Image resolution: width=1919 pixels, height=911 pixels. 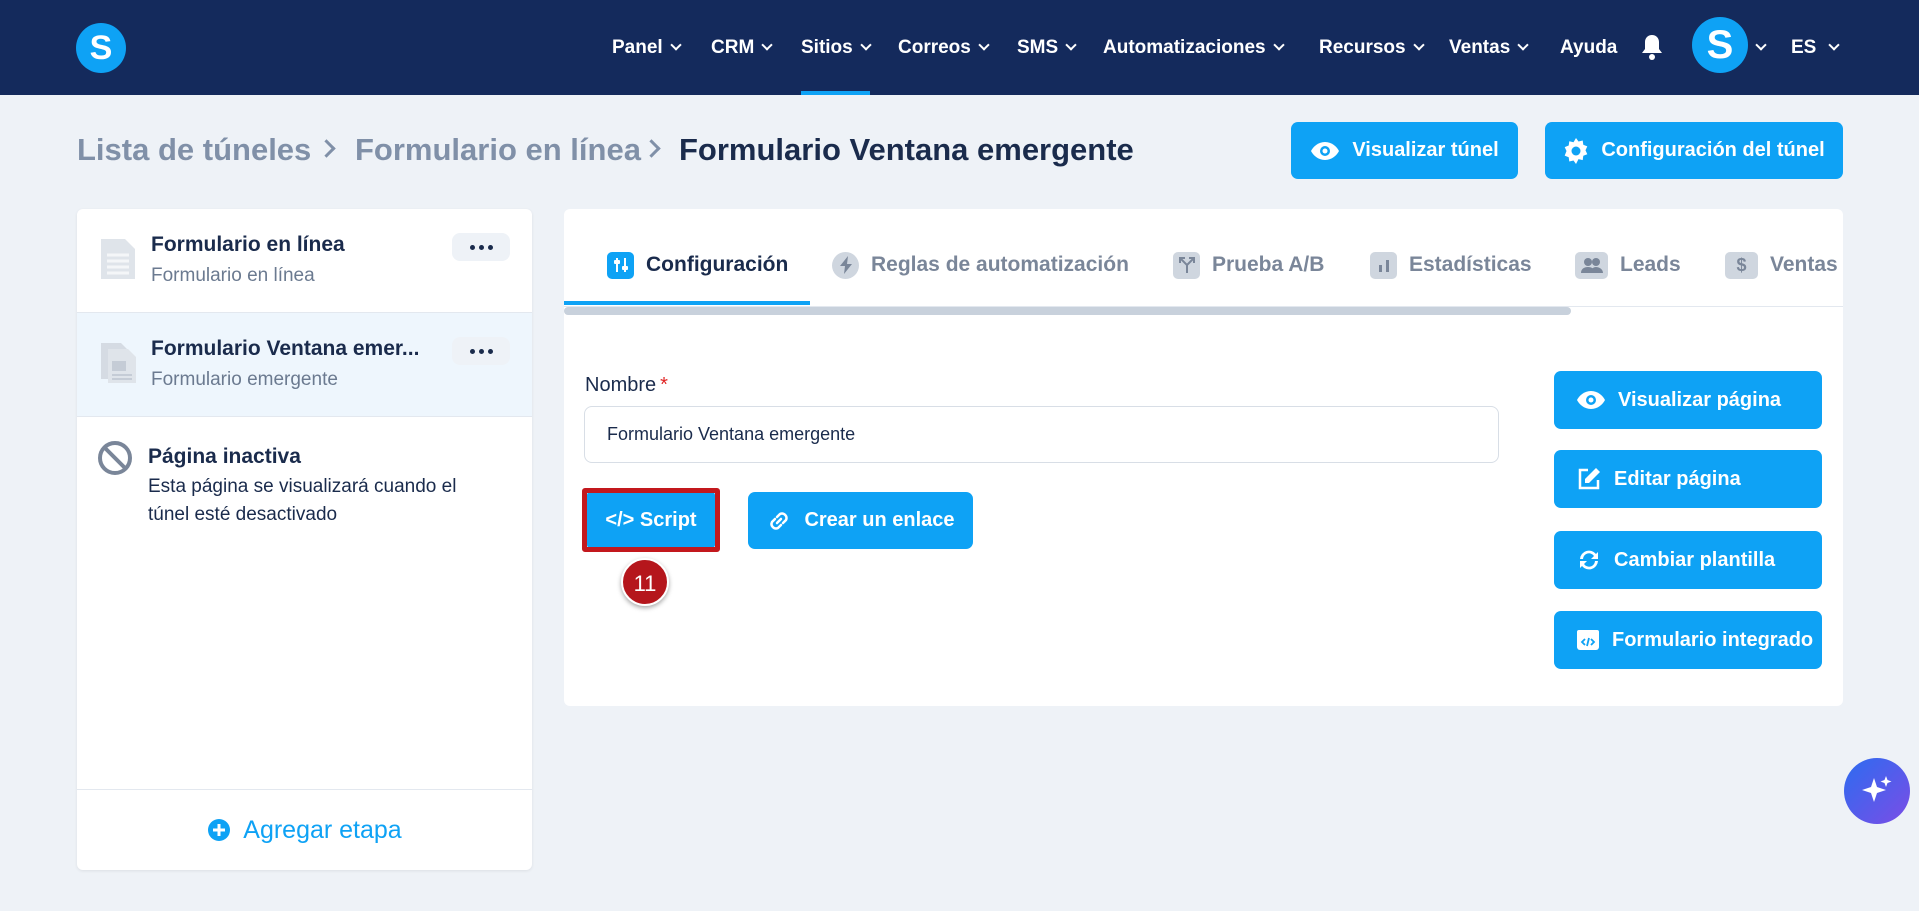 I want to click on edit-icon, so click(x=1589, y=479).